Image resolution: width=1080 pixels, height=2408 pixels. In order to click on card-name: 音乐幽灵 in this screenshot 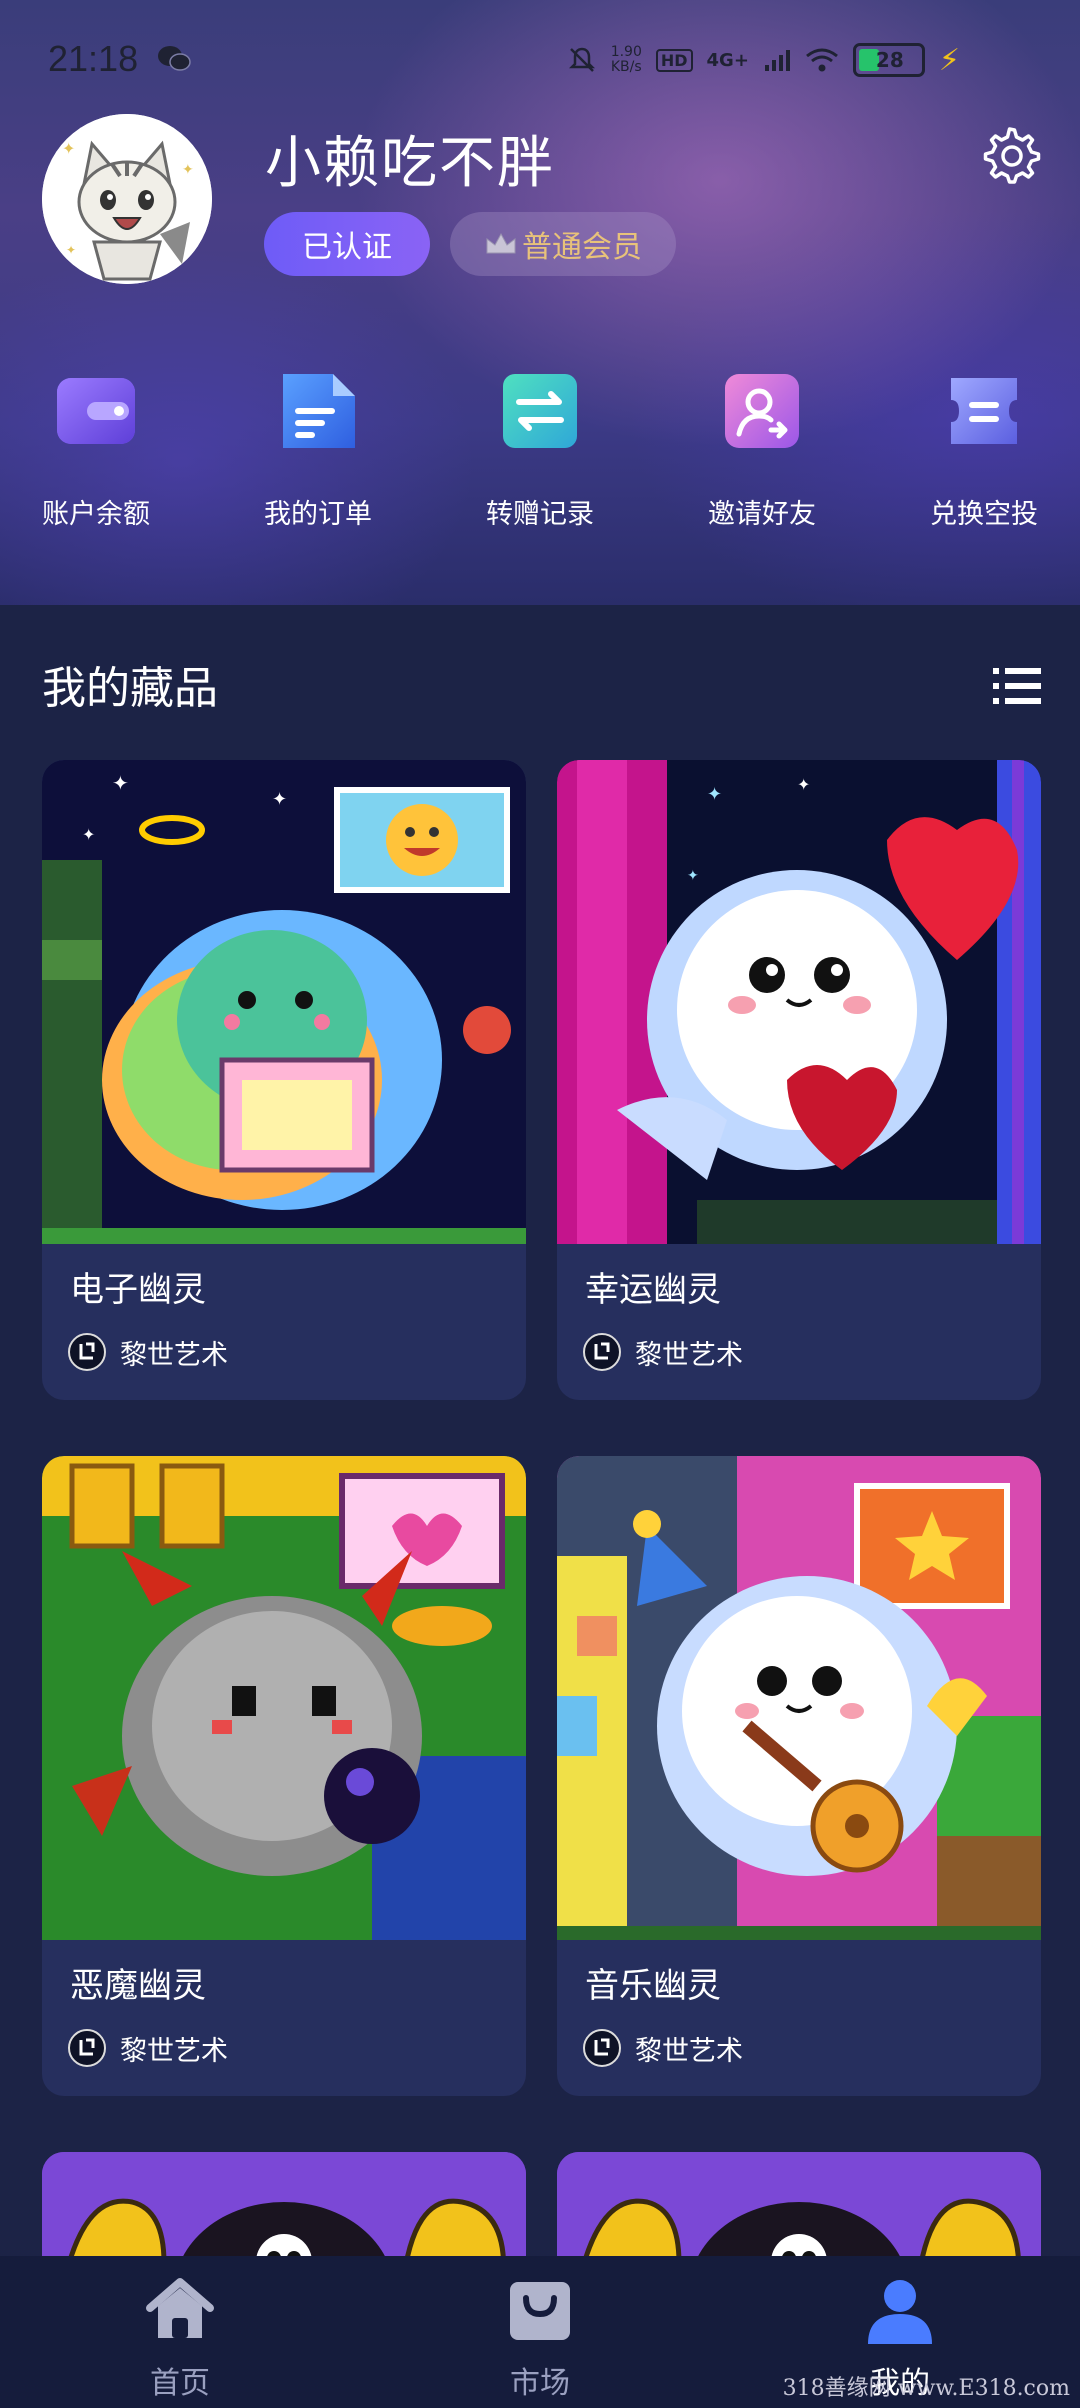, I will do `click(653, 1986)`.